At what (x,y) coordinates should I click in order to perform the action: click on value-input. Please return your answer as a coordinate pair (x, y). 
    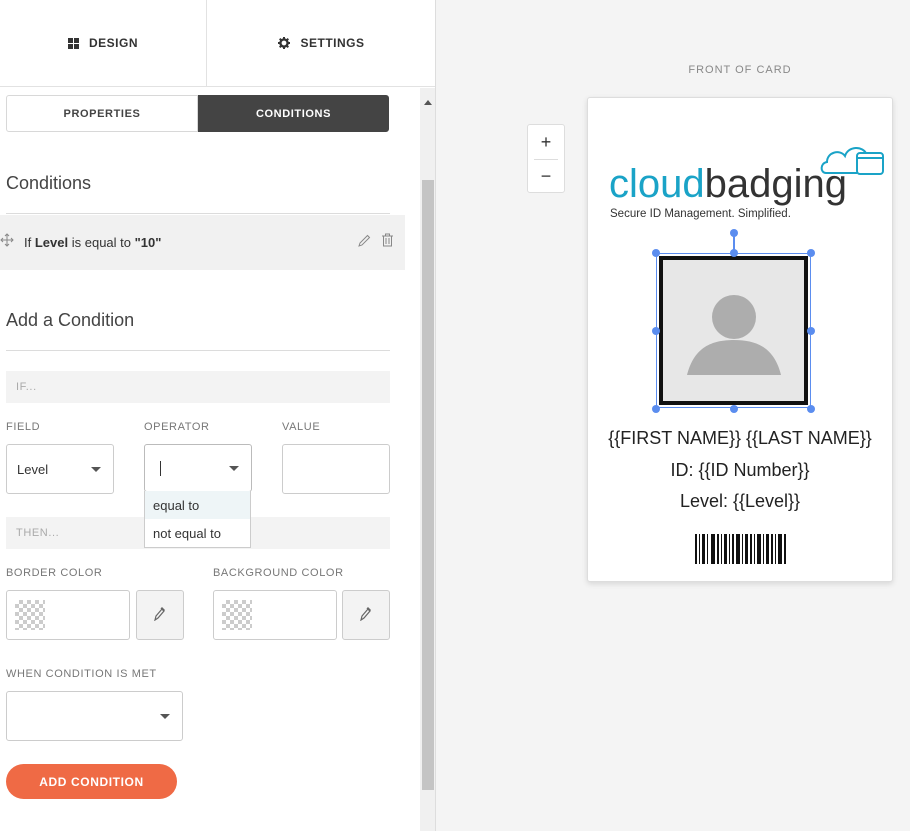
    Looking at the image, I should click on (336, 469).